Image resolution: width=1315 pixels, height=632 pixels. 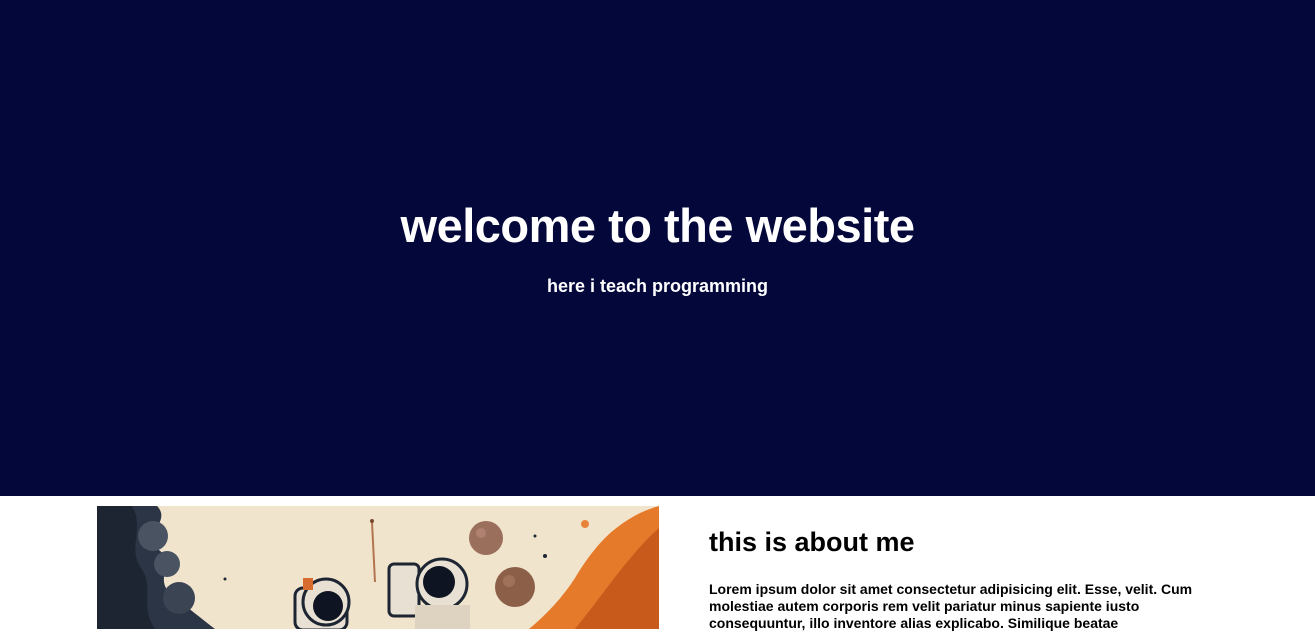 I want to click on astronaut-illustration-image, so click(x=378, y=567).